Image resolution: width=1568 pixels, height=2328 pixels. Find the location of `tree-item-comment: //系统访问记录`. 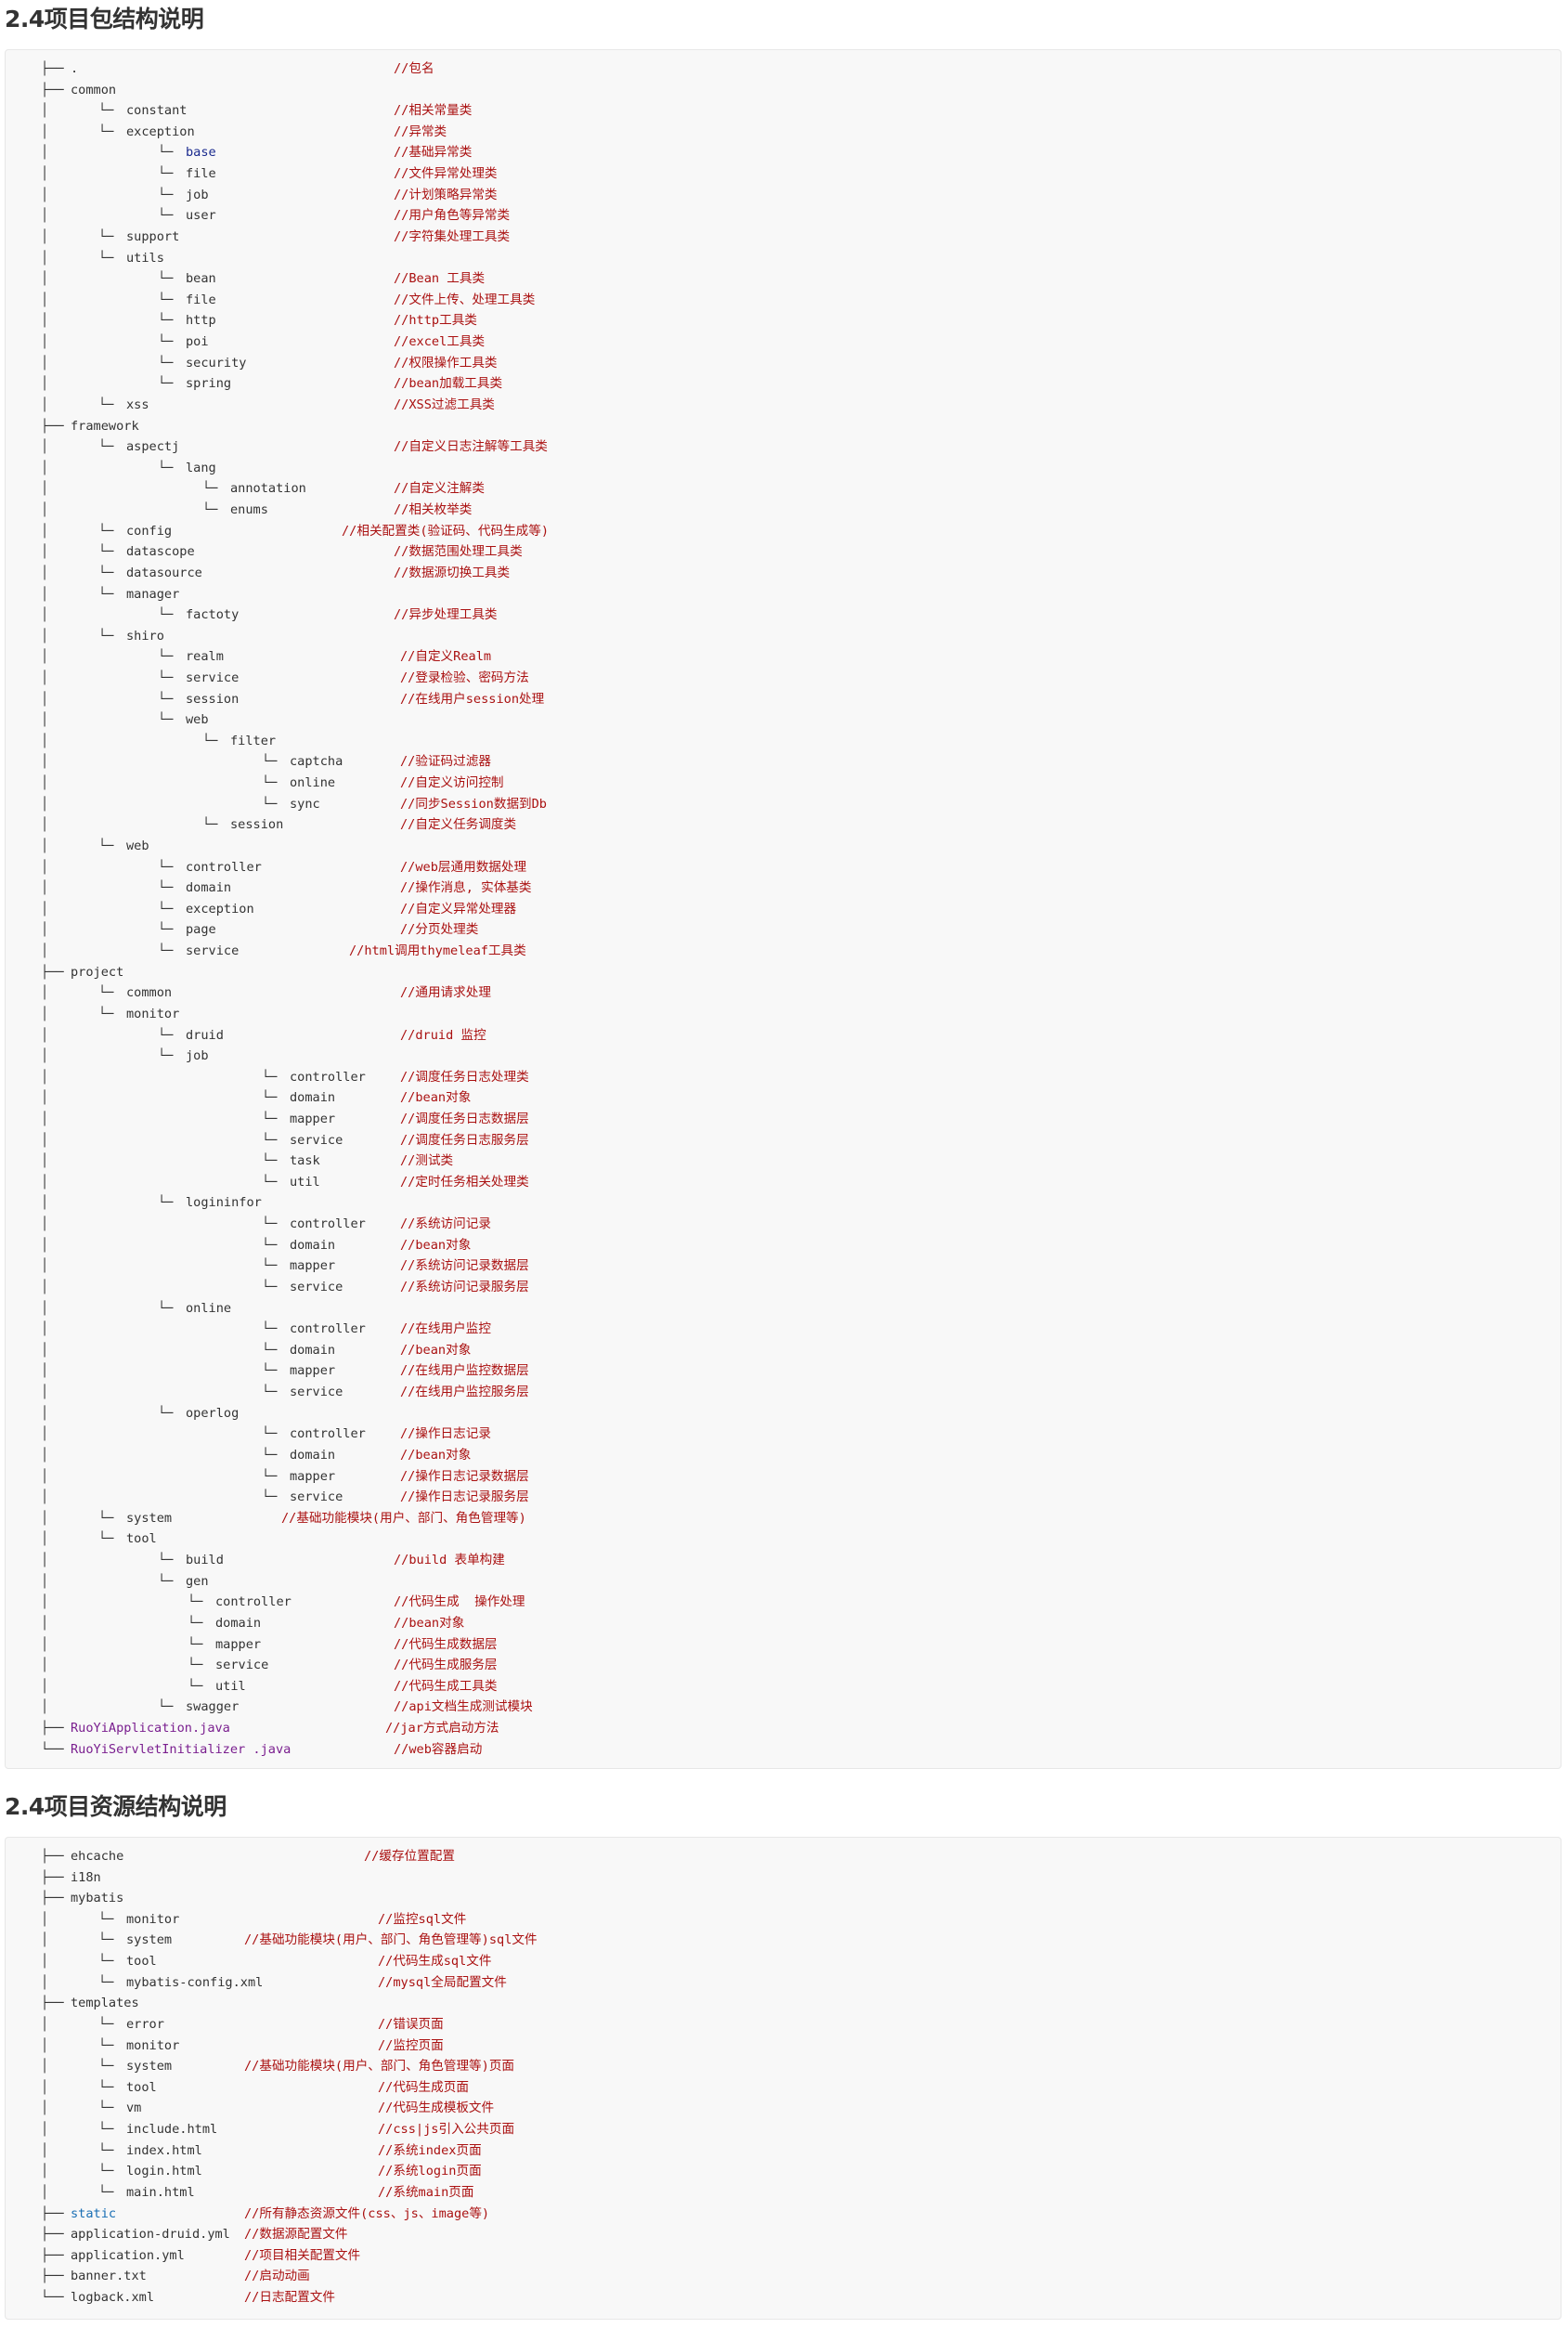

tree-item-comment: //系统访问记录 is located at coordinates (445, 1224).